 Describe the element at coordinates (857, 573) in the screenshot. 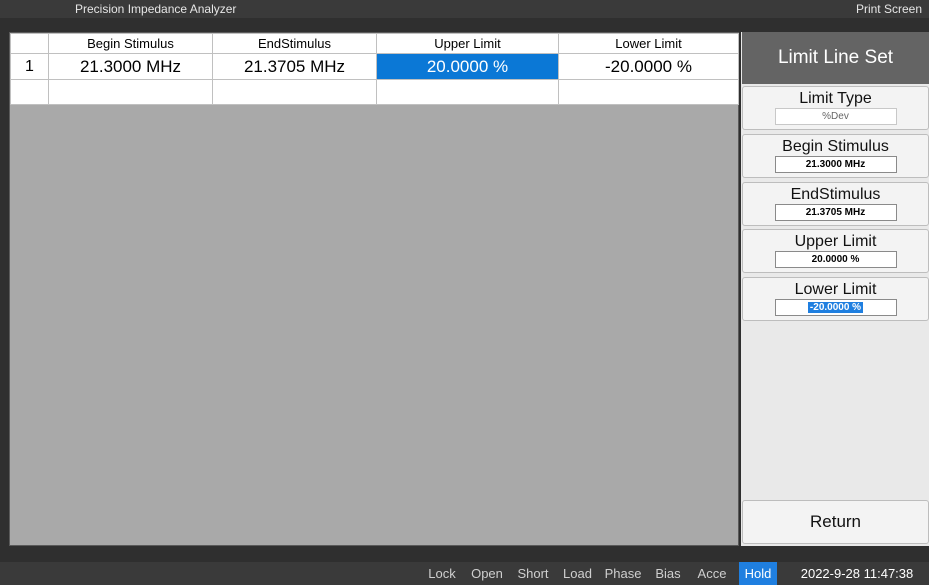

I see `status-datetime: 2022-9-28 11:47:38` at that location.